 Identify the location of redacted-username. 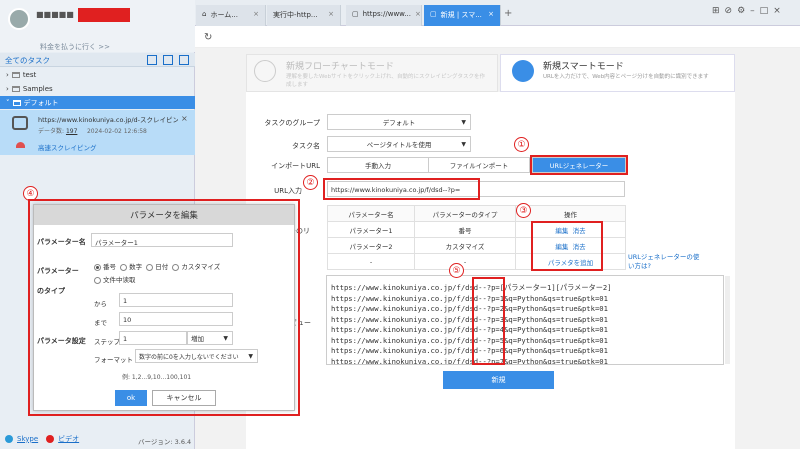
(104, 15).